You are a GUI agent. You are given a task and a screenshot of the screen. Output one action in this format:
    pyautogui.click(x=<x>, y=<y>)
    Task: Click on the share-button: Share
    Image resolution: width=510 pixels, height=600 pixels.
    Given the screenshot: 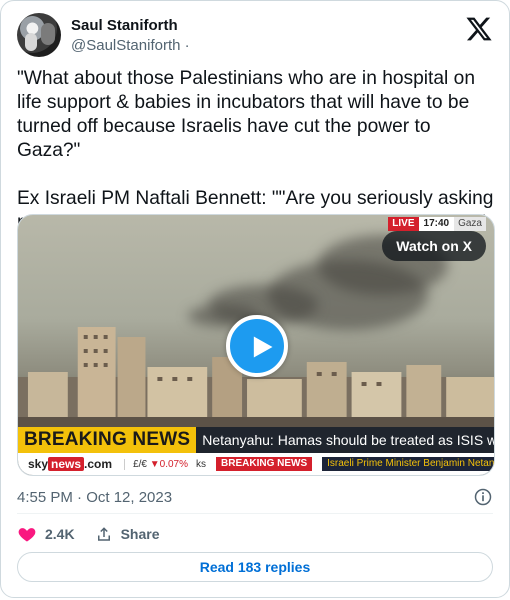 What is the action you would take?
    pyautogui.click(x=127, y=534)
    